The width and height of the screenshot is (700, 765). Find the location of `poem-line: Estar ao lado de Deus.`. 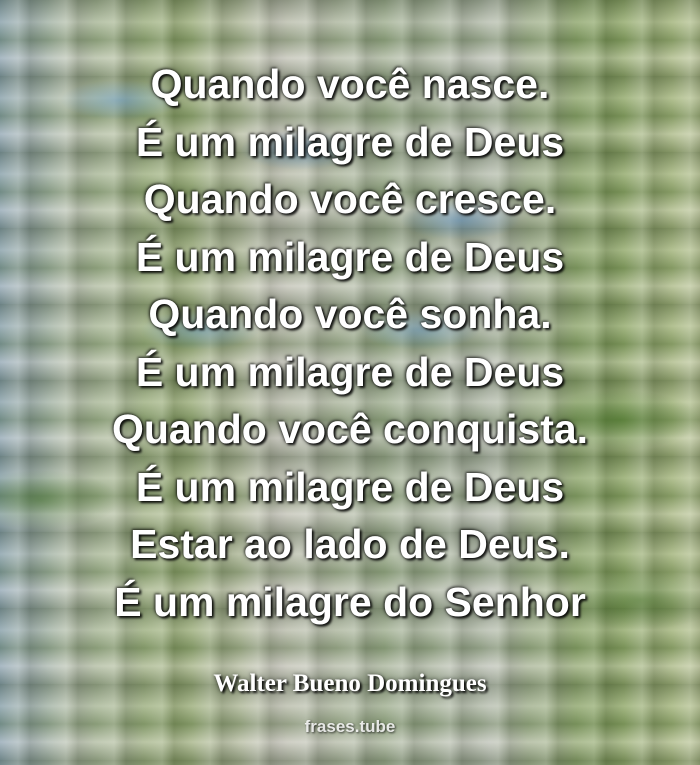

poem-line: Estar ao lado de Deus. is located at coordinates (350, 544).